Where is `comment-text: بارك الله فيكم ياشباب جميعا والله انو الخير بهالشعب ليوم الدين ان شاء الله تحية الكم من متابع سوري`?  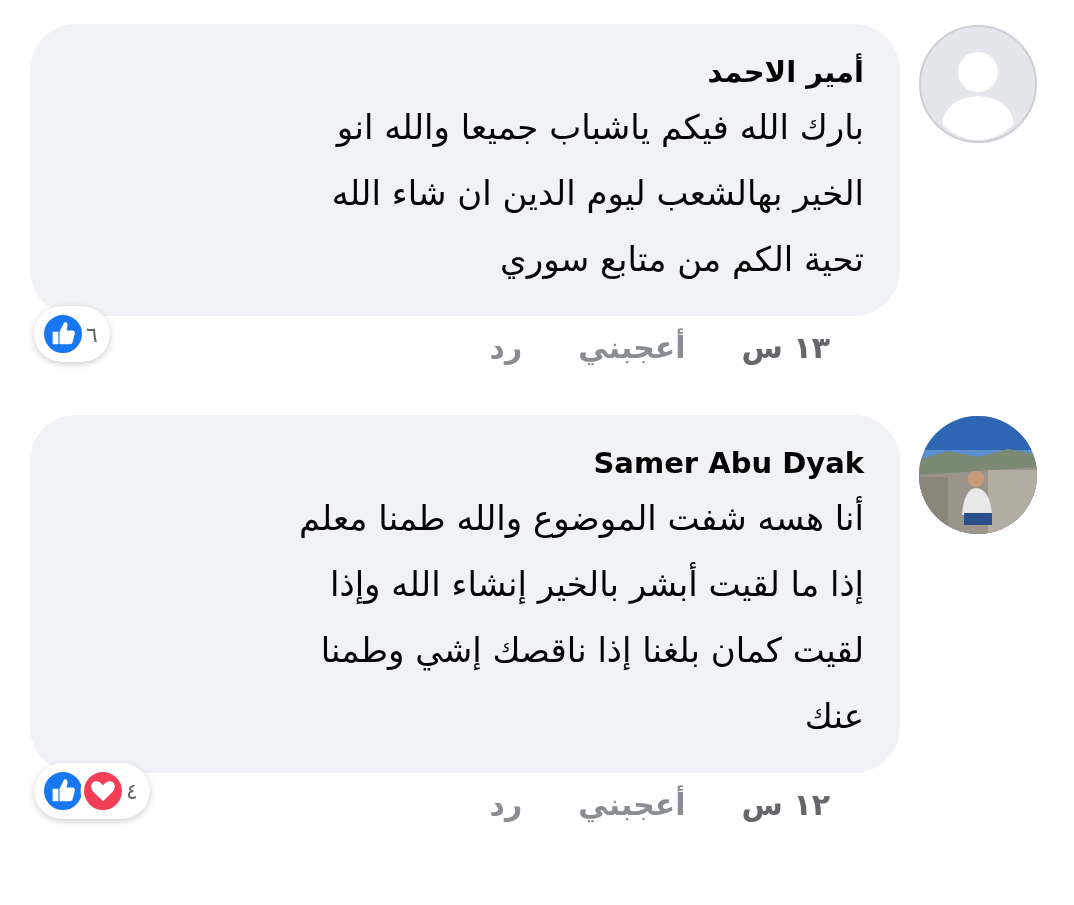
comment-text: بارك الله فيكم ياشباب جميعا والله انو الخير بهالشعب ليوم الدين ان شاء الله تحية الكم من متابع سوري is located at coordinates (597, 193).